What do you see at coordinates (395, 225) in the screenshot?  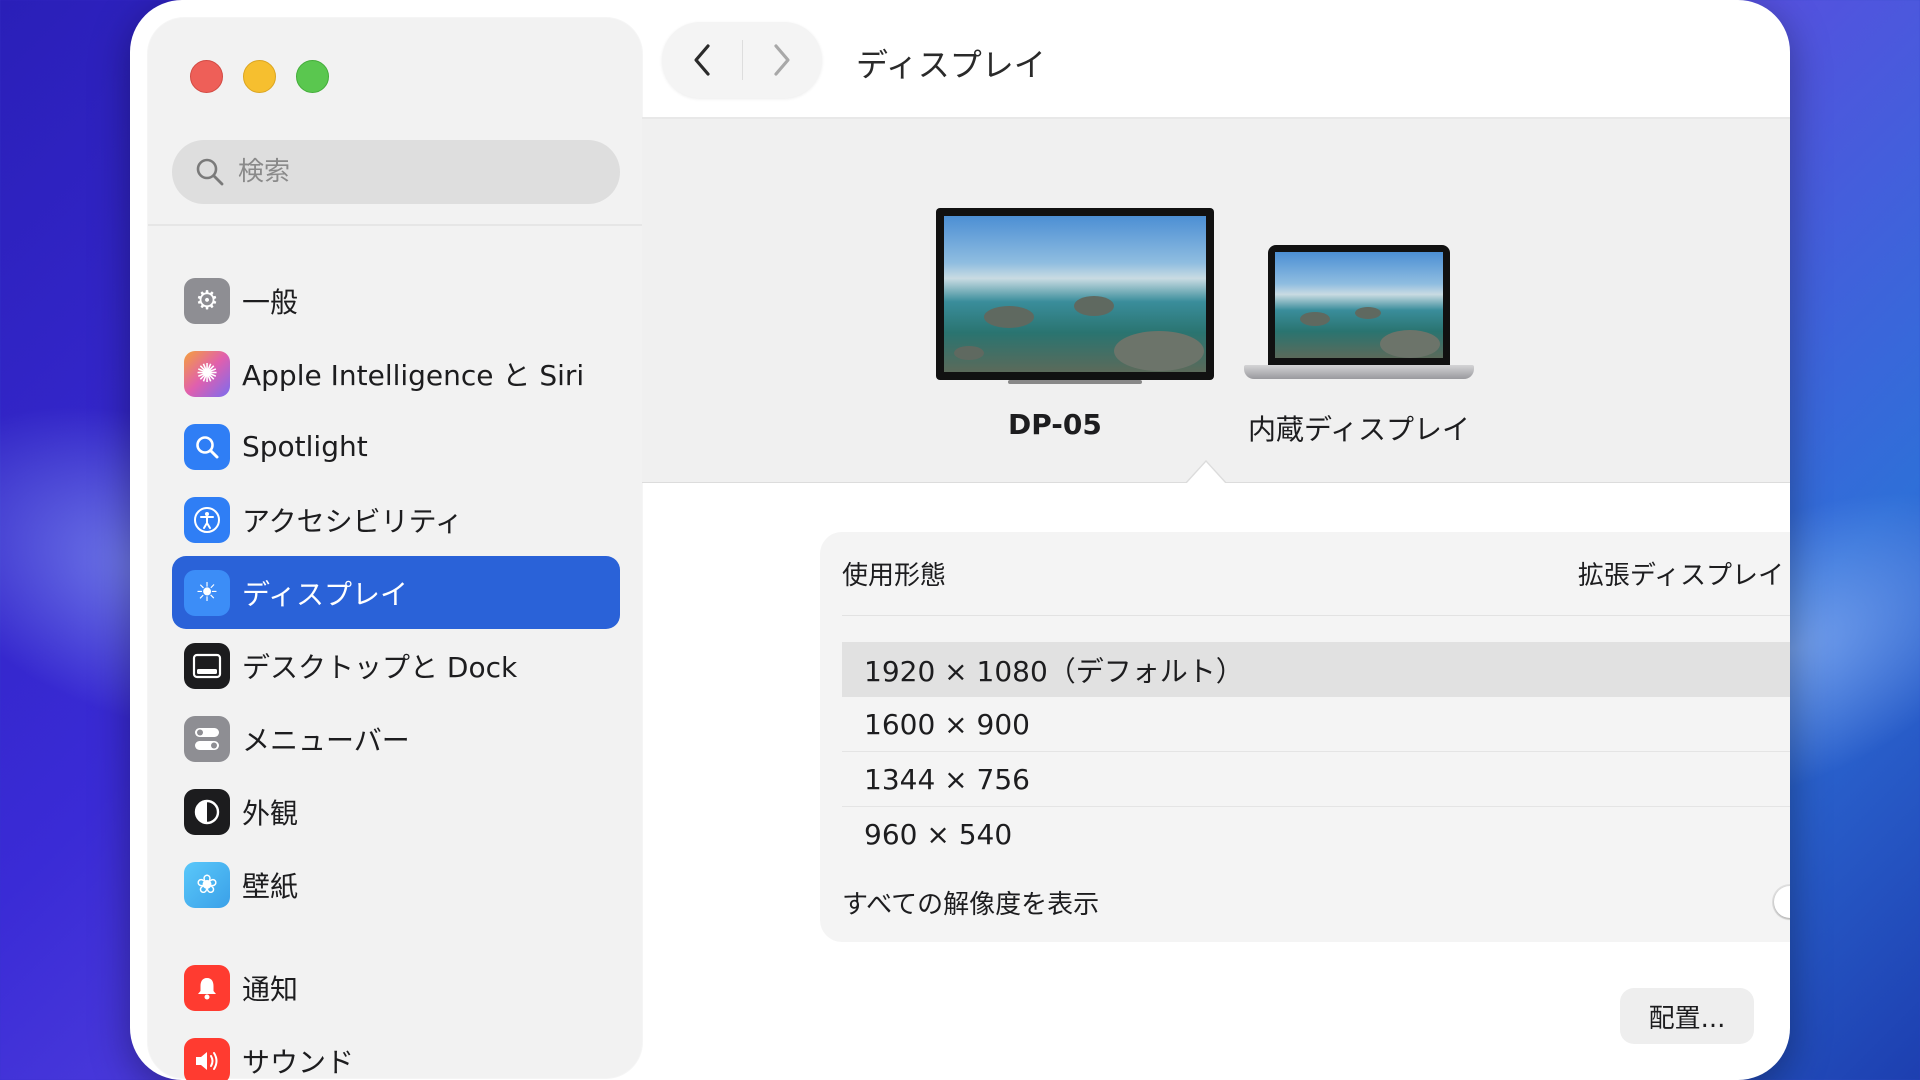 I see `sidebar-divider` at bounding box center [395, 225].